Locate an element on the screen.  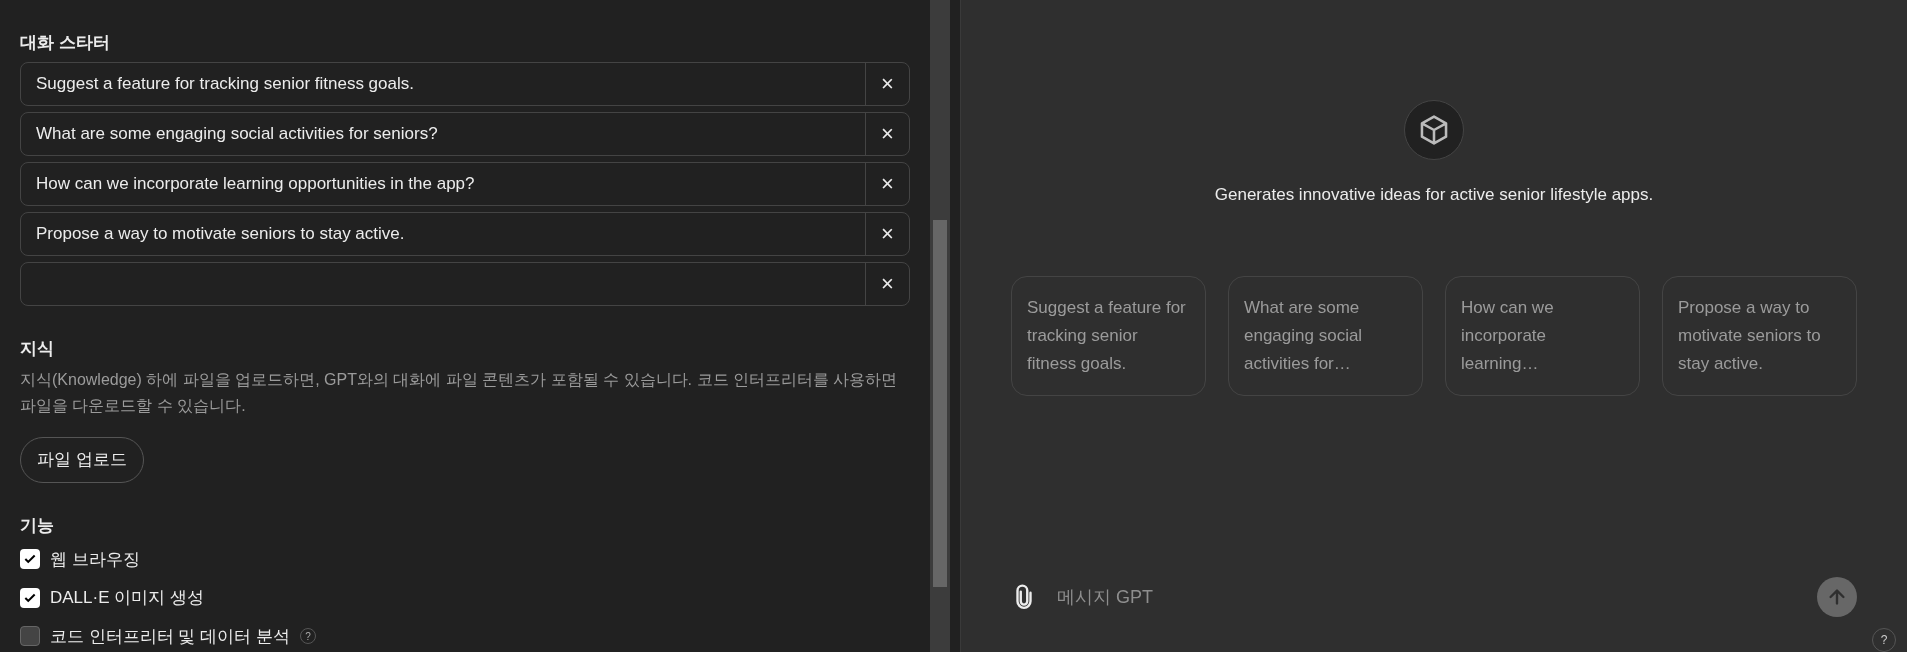
starter-field: What are some engaging social activities for seniors? × is located at coordinates (465, 133).